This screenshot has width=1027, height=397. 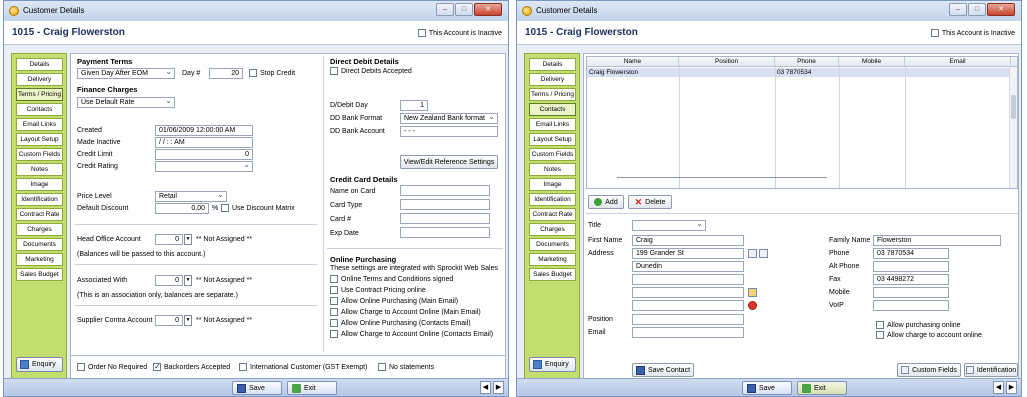 What do you see at coordinates (39, 199) in the screenshot?
I see `nav-identification: Identification` at bounding box center [39, 199].